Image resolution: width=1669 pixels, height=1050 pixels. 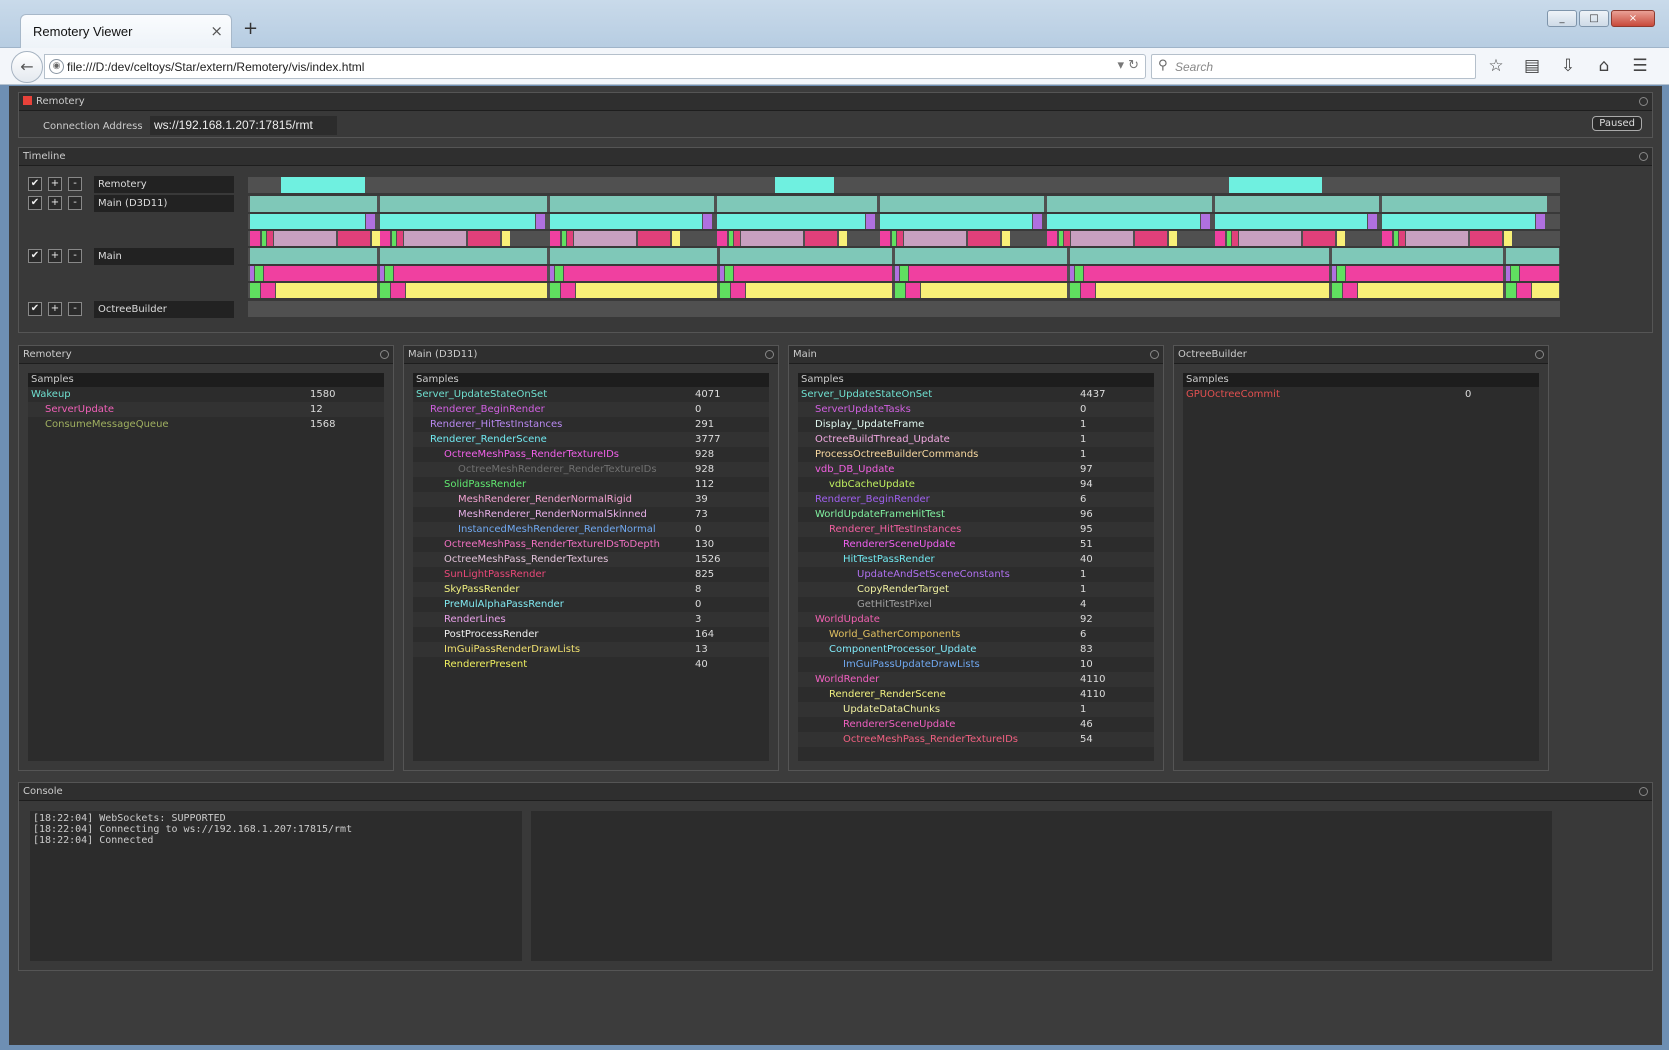 What do you see at coordinates (1496, 66) in the screenshot?
I see `bookmark-star-icon: ☆` at bounding box center [1496, 66].